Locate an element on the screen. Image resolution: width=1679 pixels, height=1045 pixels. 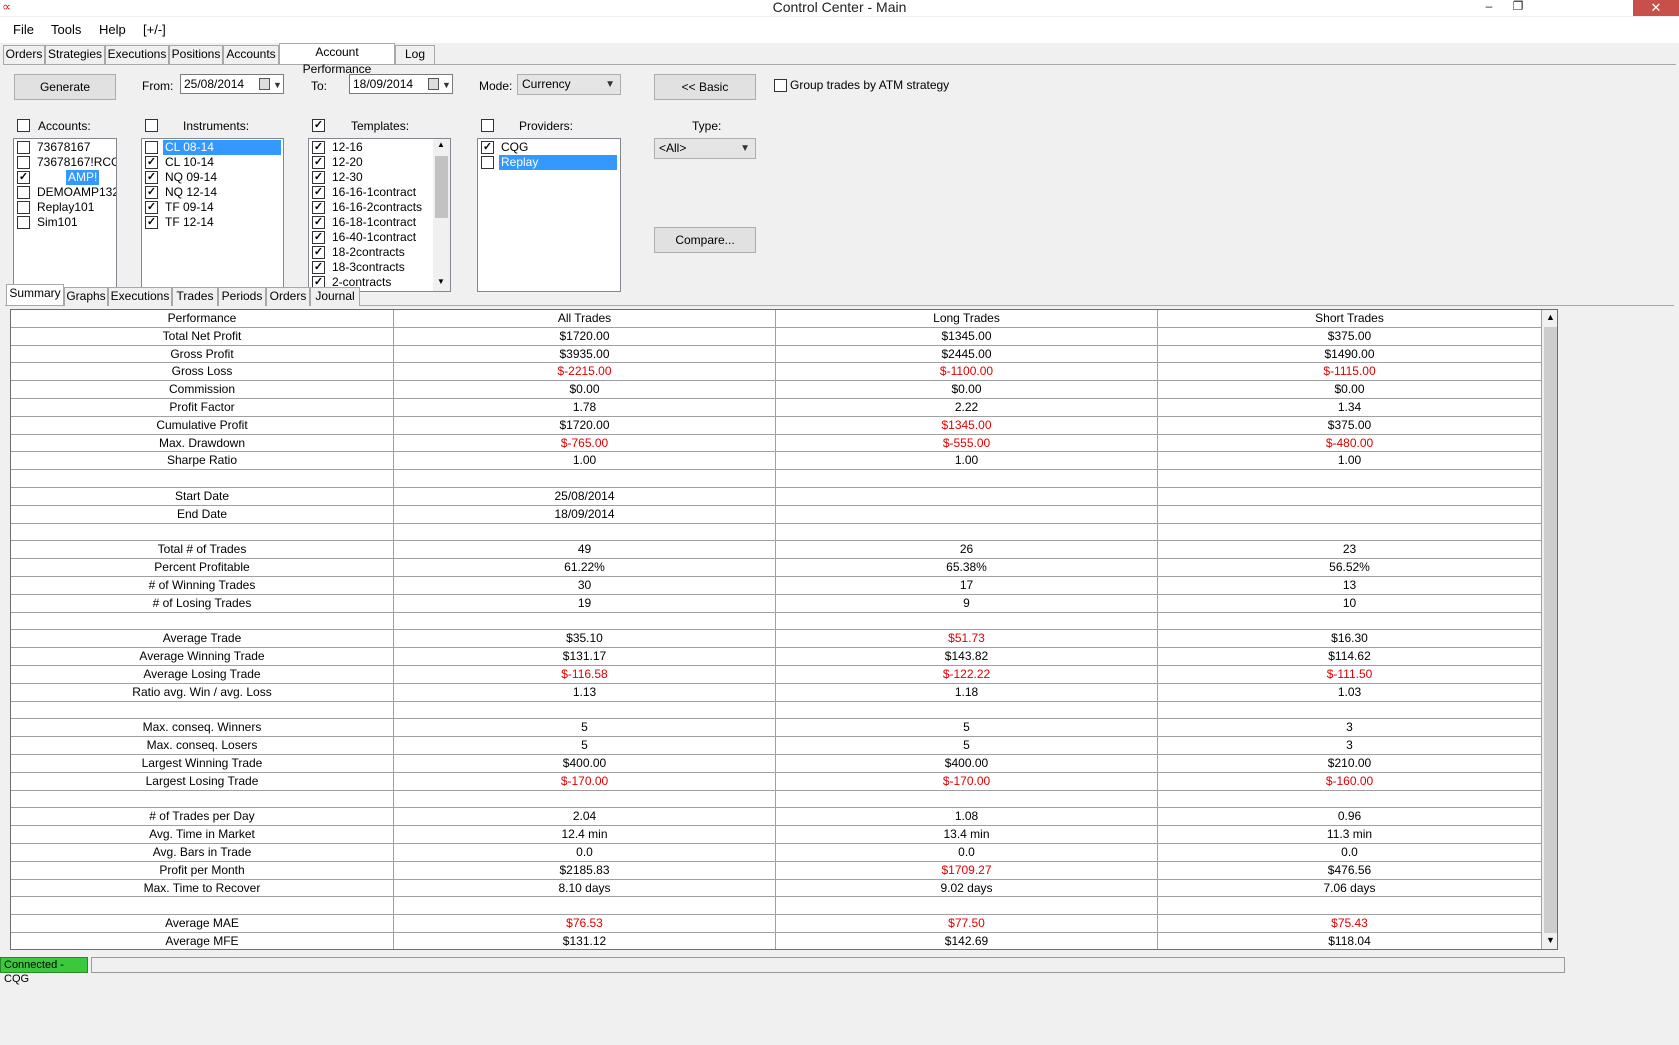
table-row: Average MFE $131.12 $142.69 $118.04 is located at coordinates (776, 941).